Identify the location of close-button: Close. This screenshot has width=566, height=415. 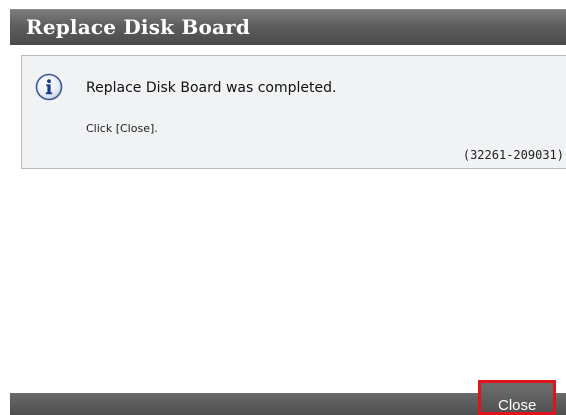
(517, 397).